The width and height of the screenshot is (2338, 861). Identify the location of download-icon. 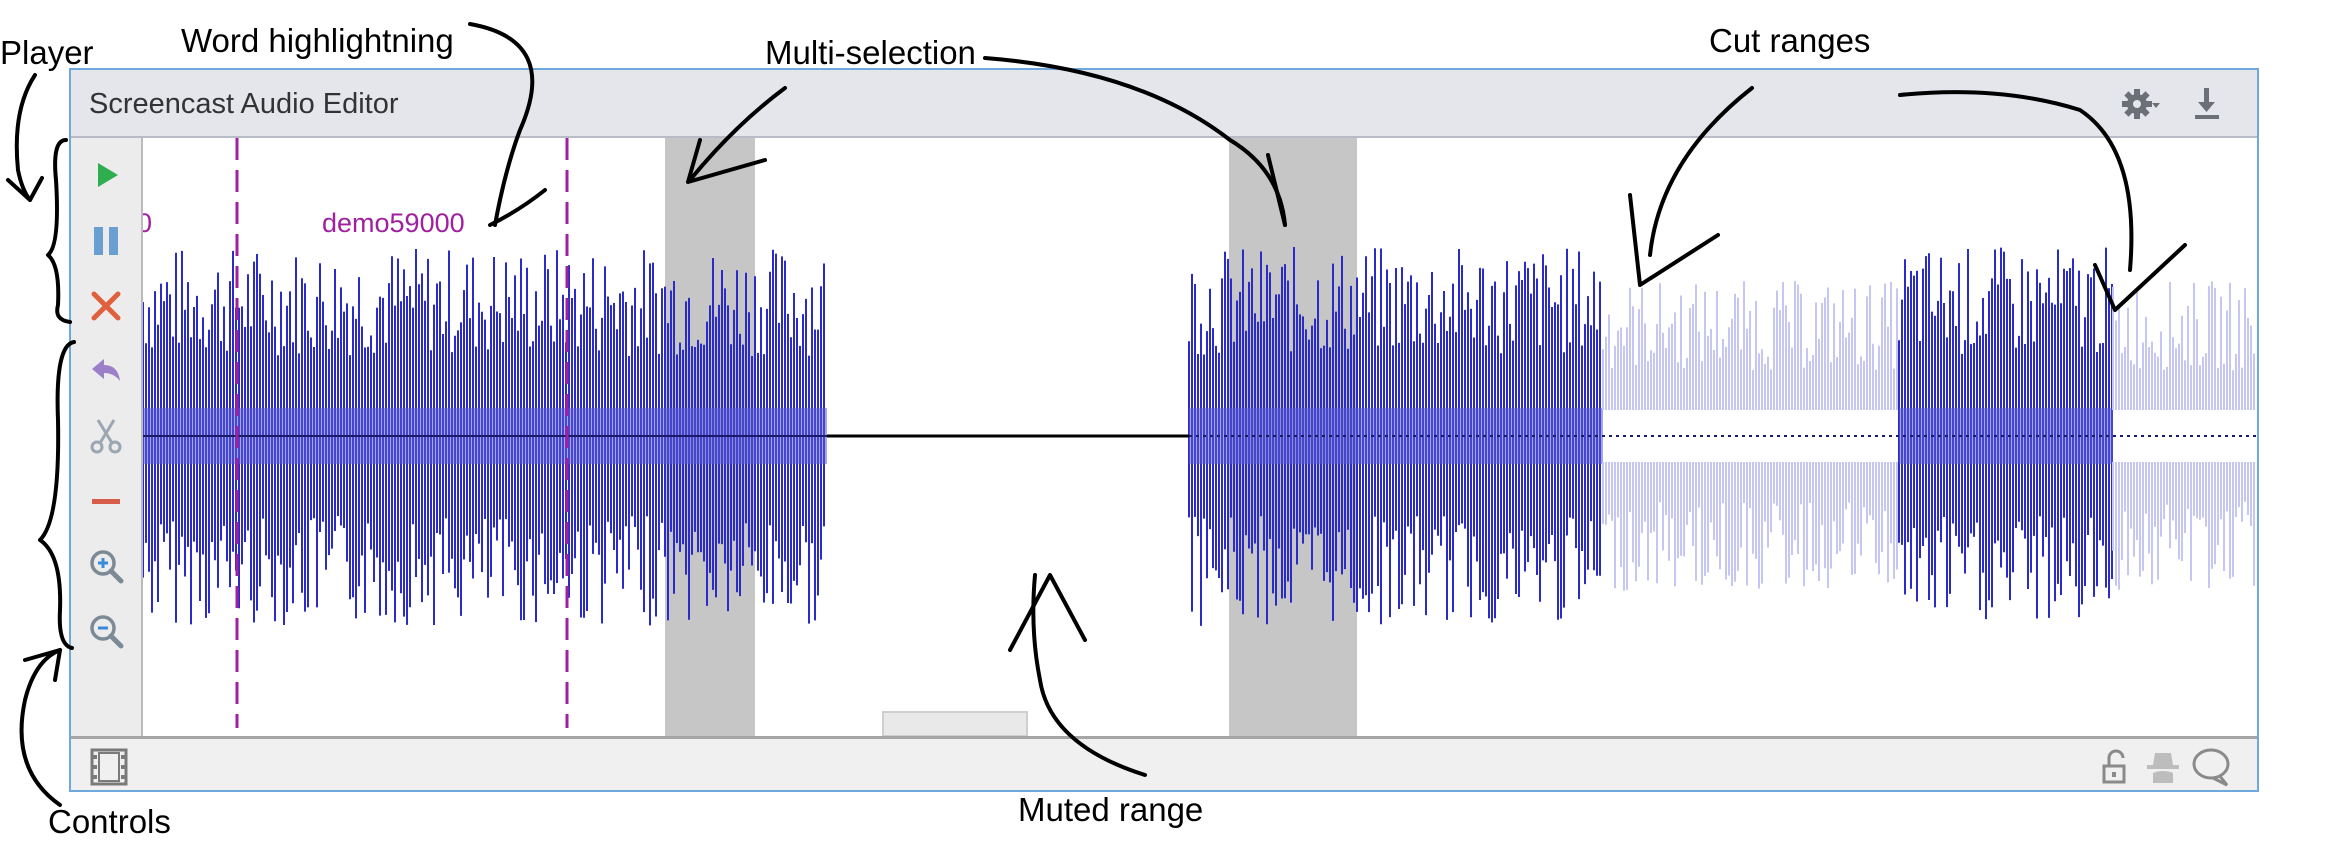
(2207, 104).